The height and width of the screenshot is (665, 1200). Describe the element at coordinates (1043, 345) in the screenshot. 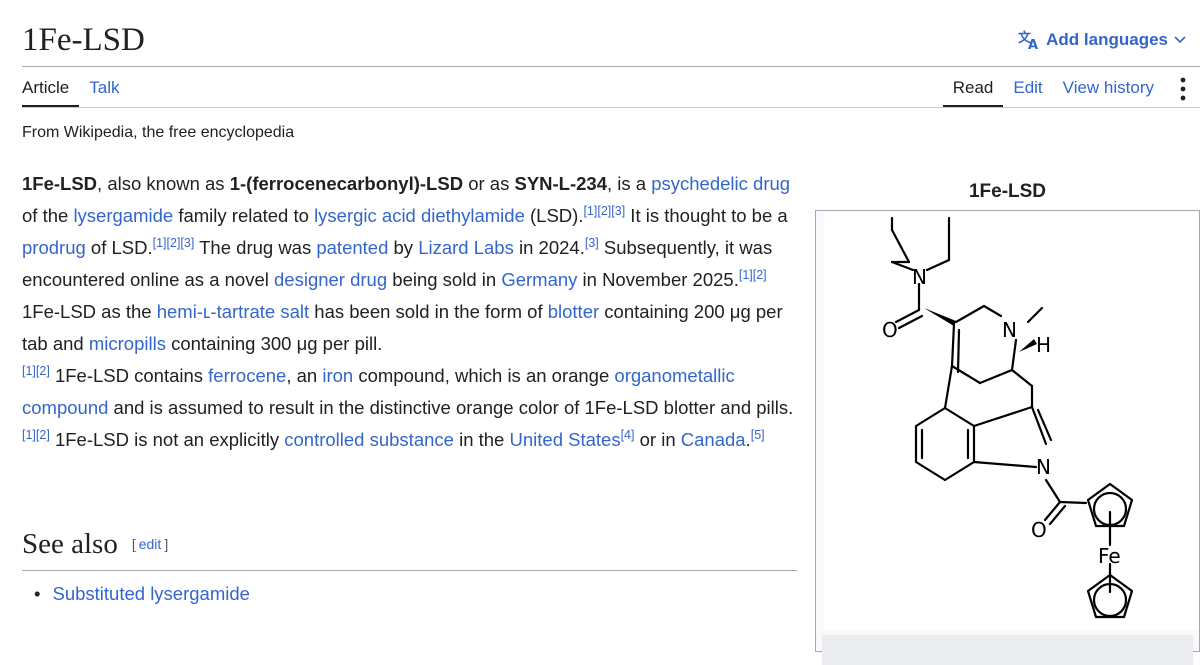

I see `atom-label-hydrogen: H` at that location.